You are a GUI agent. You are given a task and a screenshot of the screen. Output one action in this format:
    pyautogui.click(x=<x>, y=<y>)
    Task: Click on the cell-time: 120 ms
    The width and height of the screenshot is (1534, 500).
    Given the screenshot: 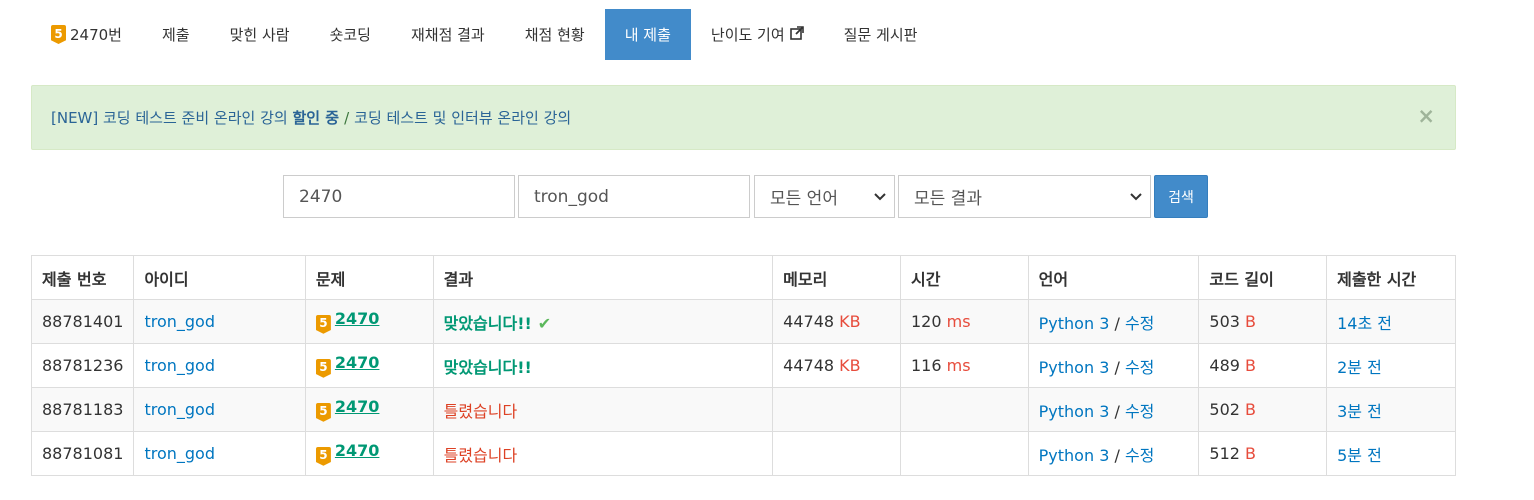 What is the action you would take?
    pyautogui.click(x=964, y=321)
    